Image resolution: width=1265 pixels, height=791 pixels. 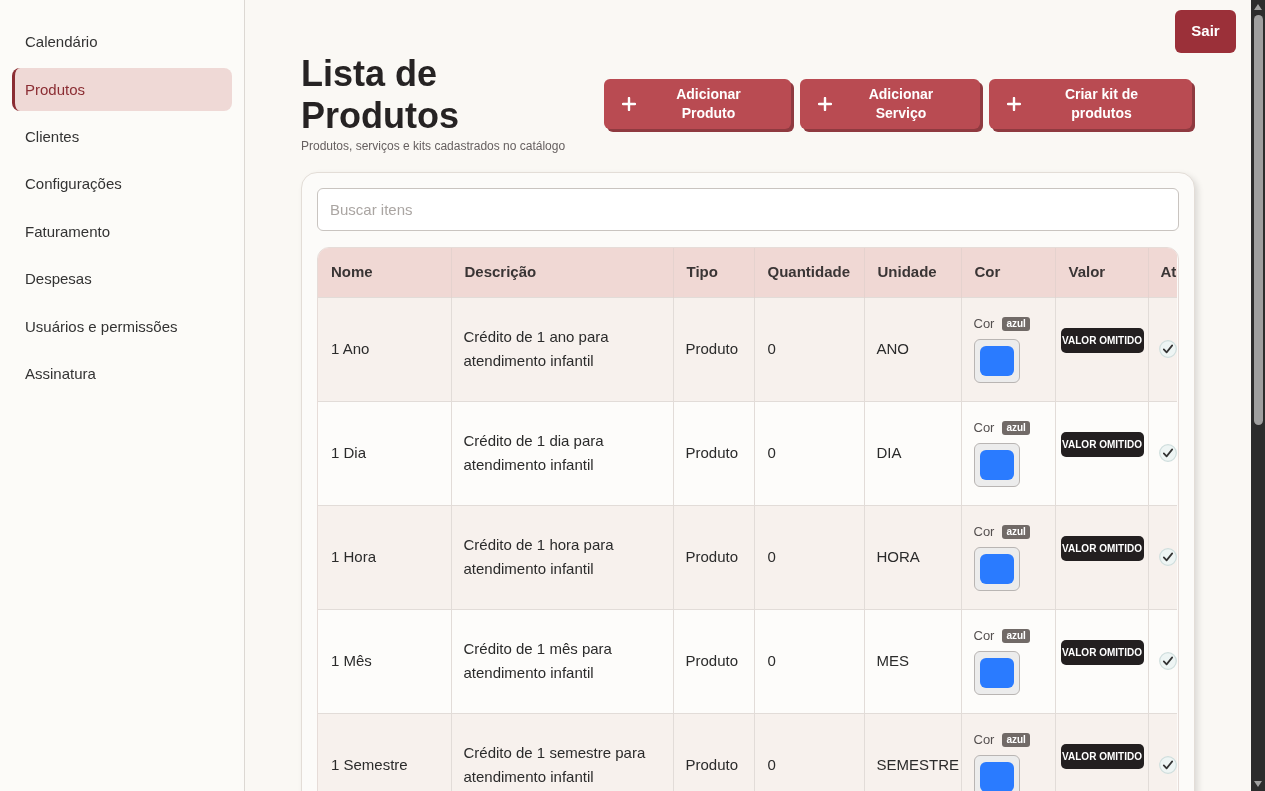 What do you see at coordinates (380, 95) in the screenshot?
I see `page-title: Lista de Produtos` at bounding box center [380, 95].